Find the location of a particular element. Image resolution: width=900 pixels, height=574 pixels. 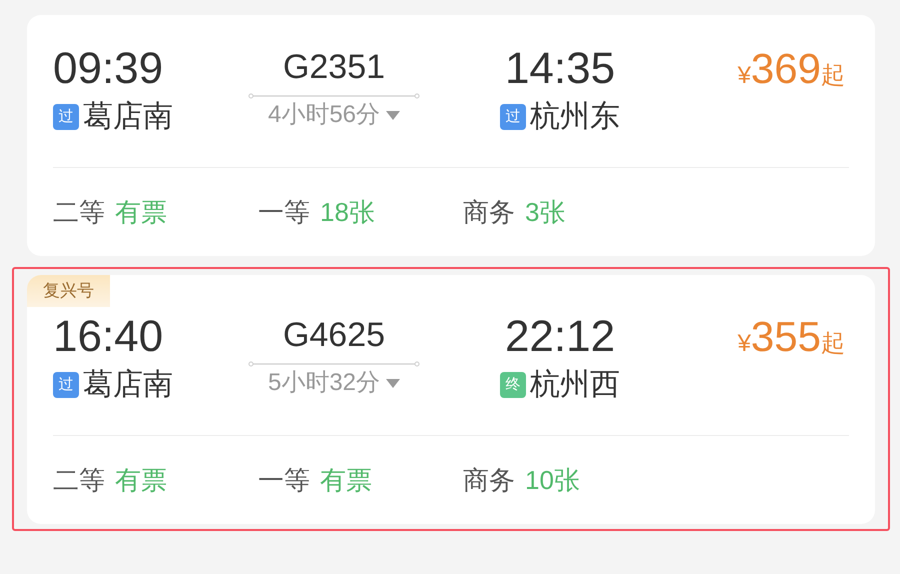

station-name: 杭州东 is located at coordinates (575, 117).